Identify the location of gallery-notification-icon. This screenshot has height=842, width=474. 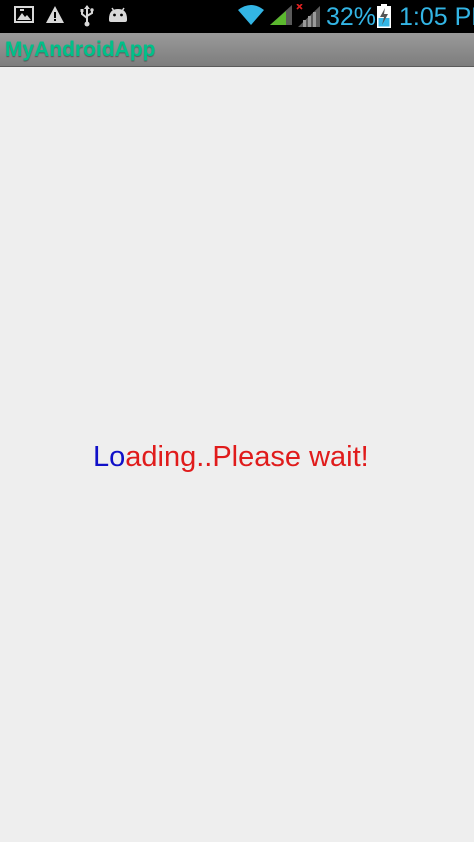
(24, 16).